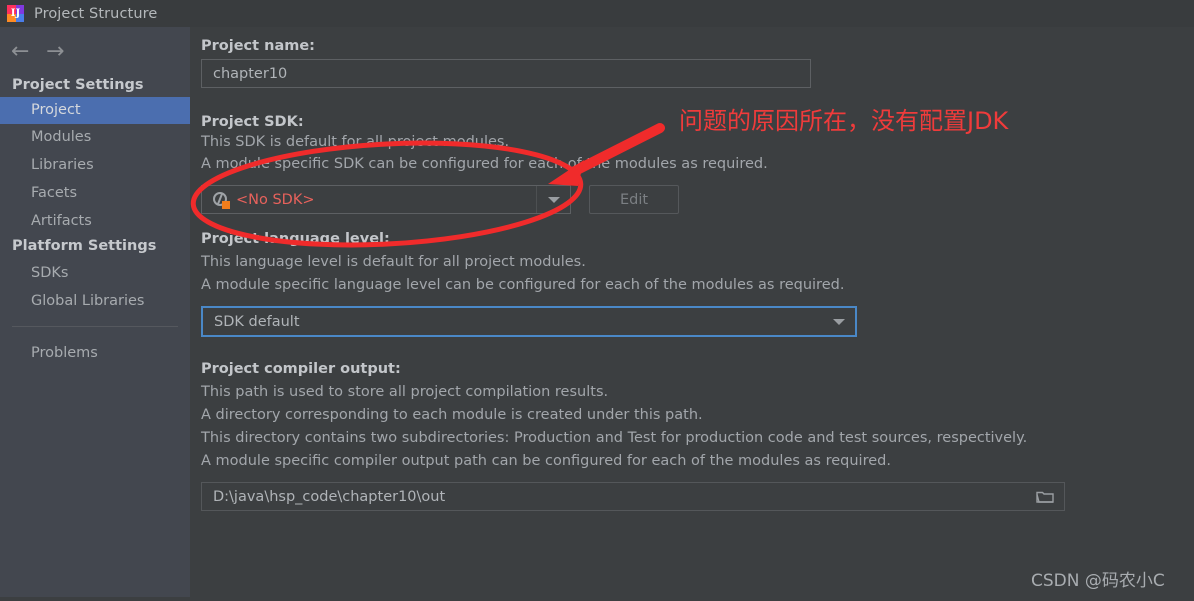 Image resolution: width=1194 pixels, height=601 pixels. I want to click on window-title: Project Structure, so click(96, 13).